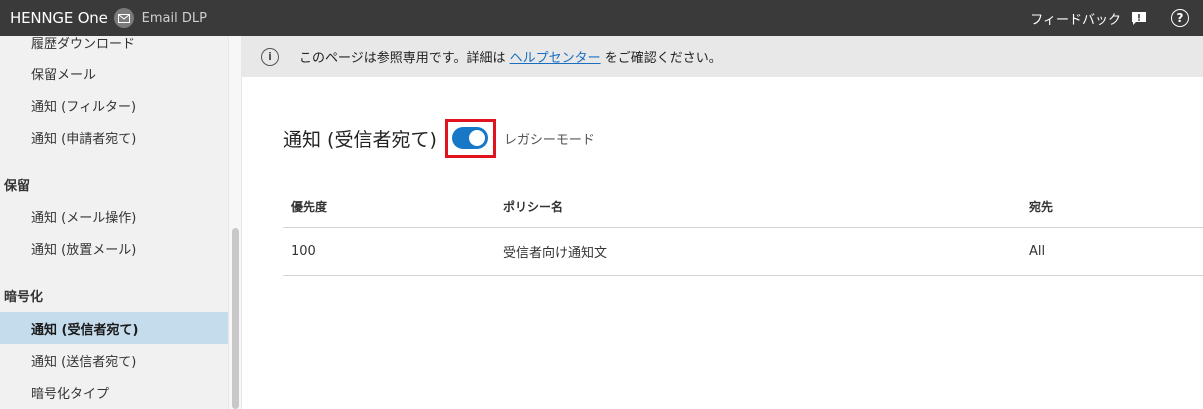 This screenshot has width=1203, height=409. I want to click on brand: HENNGE One Email DLP, so click(108, 18).